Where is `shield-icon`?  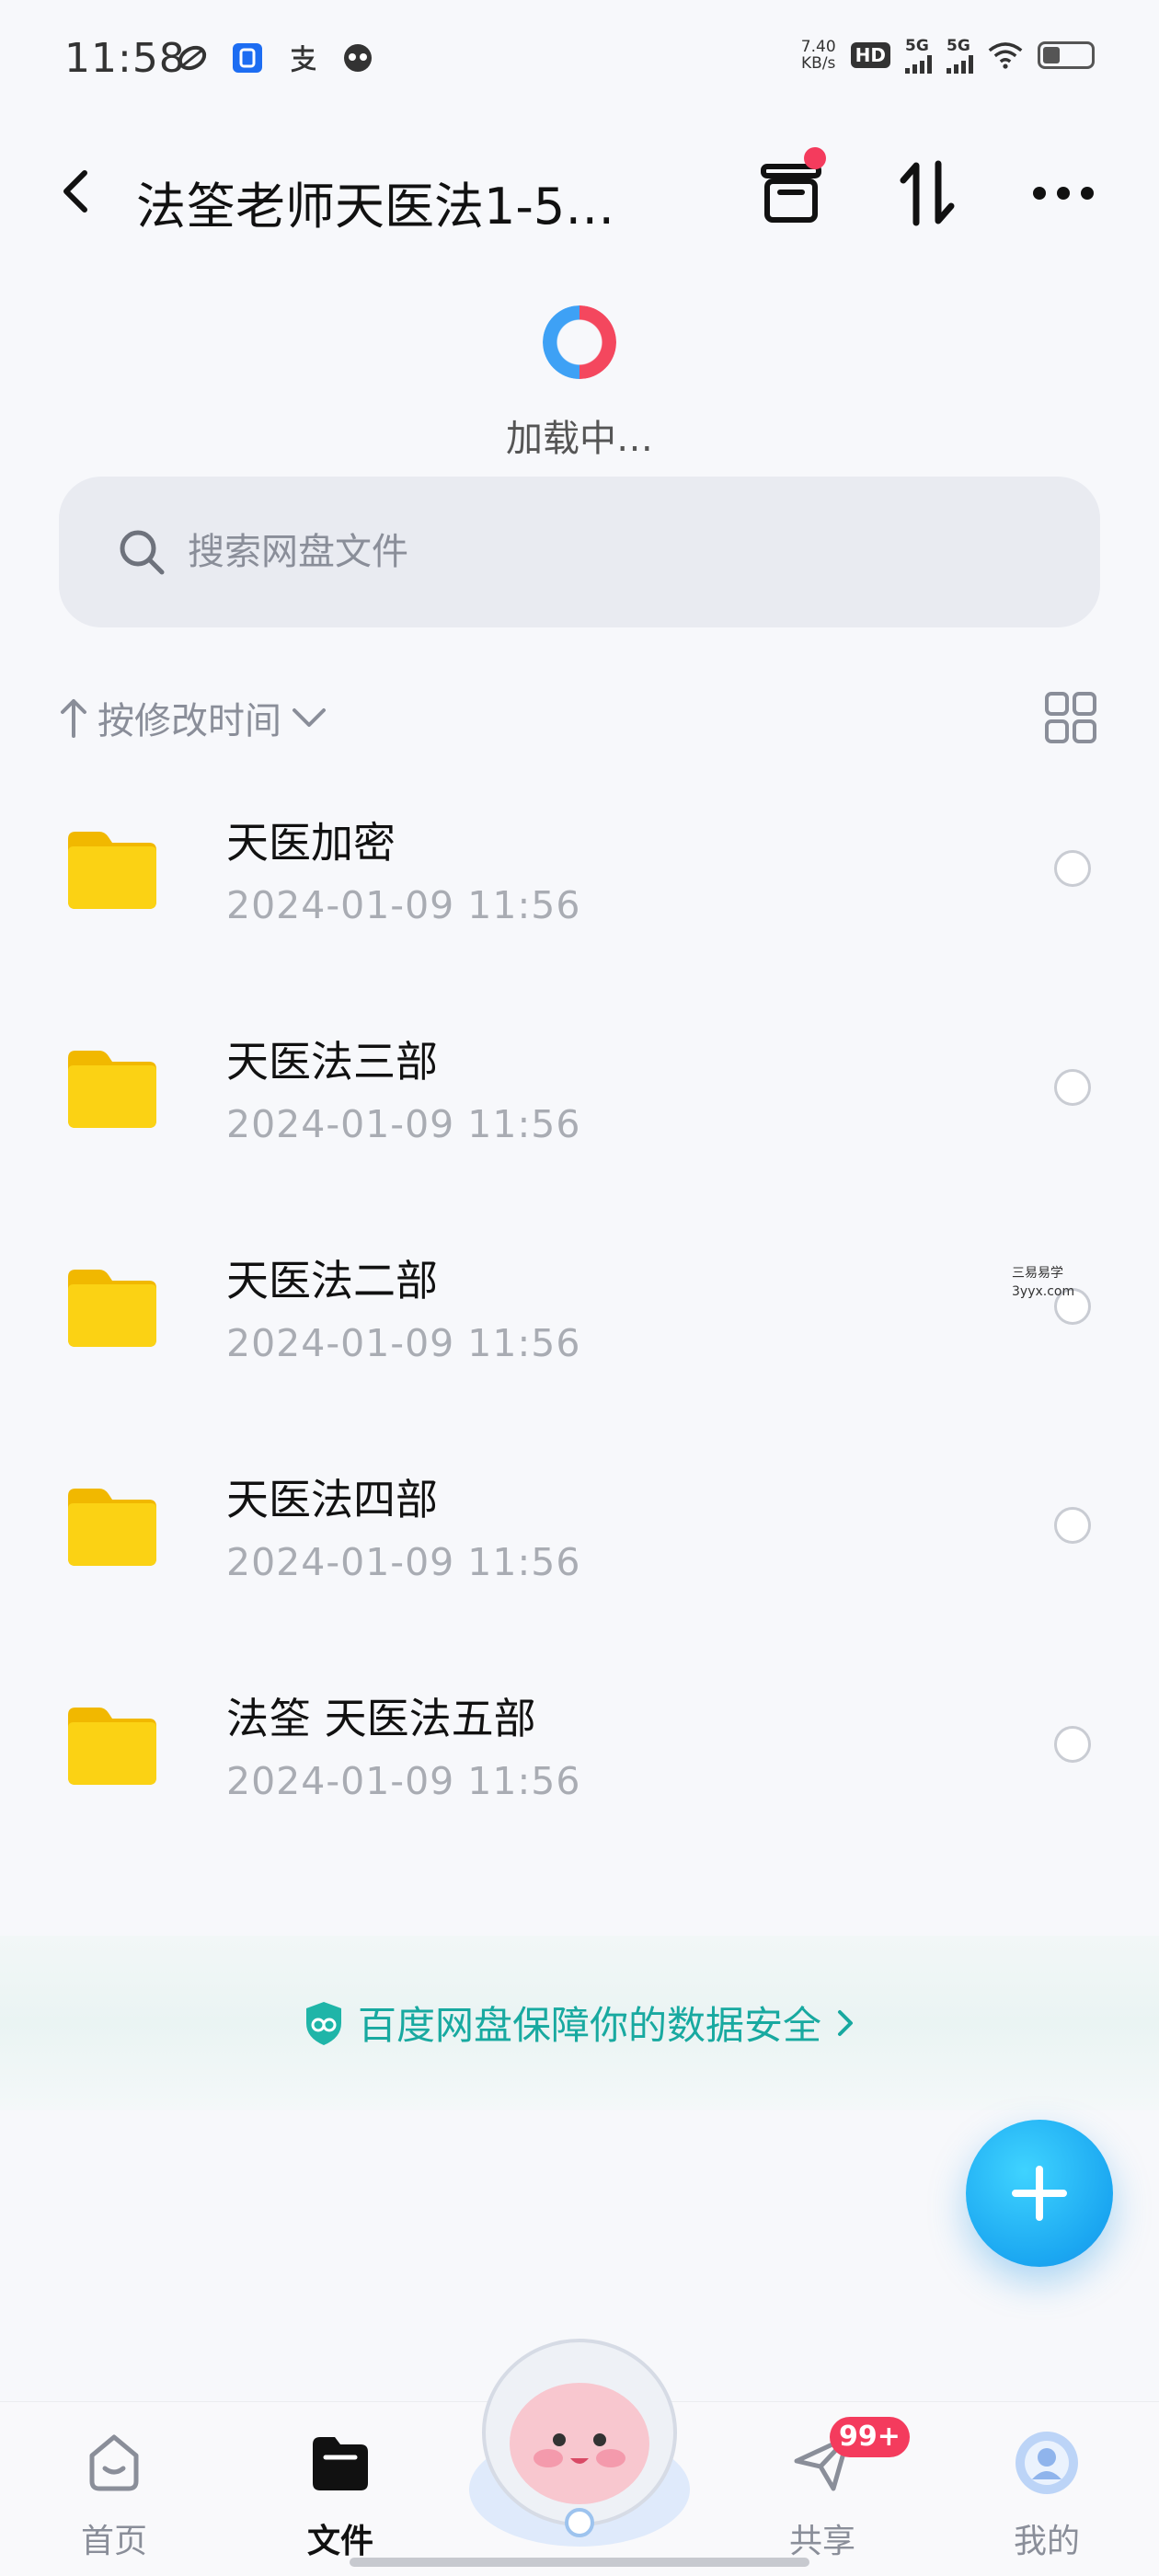
shield-icon is located at coordinates (323, 2023).